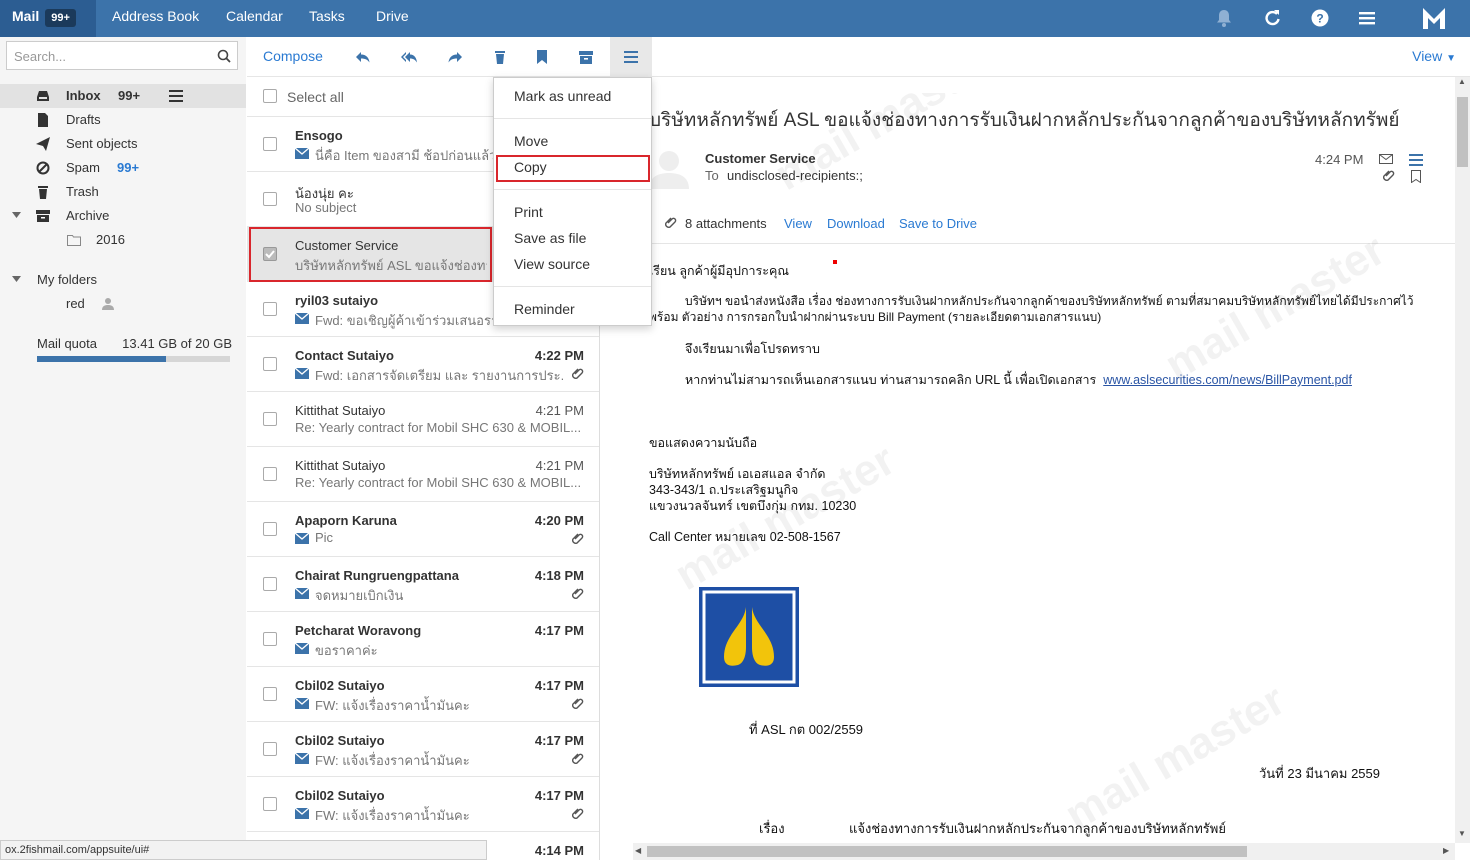  What do you see at coordinates (753, 506) in the screenshot?
I see `body-address: แขวงนวลจันทร์ เขตบึงกุ่ม กทม. 10230` at bounding box center [753, 506].